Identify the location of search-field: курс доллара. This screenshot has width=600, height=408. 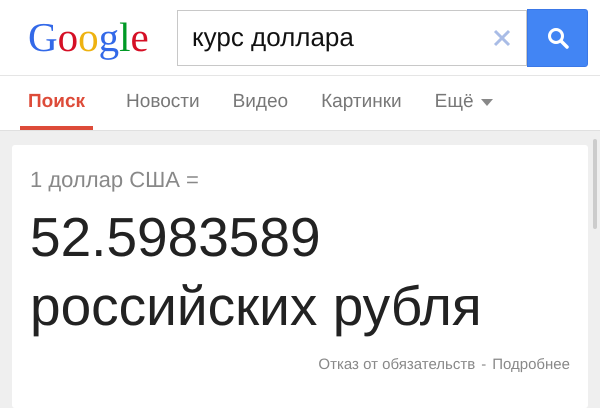
(352, 38).